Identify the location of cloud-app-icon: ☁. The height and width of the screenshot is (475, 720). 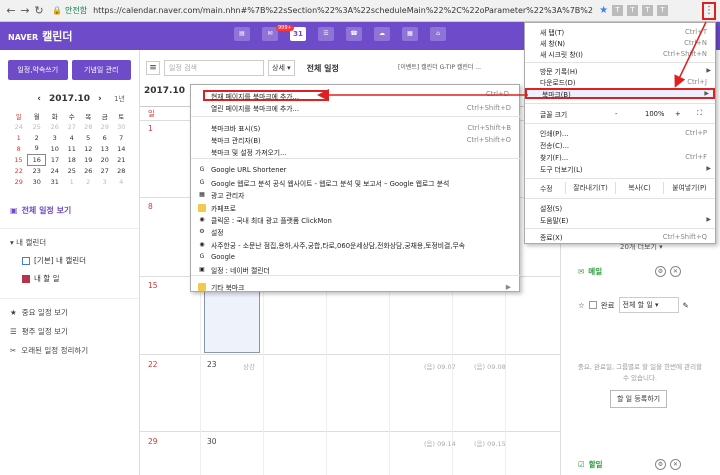
(382, 34).